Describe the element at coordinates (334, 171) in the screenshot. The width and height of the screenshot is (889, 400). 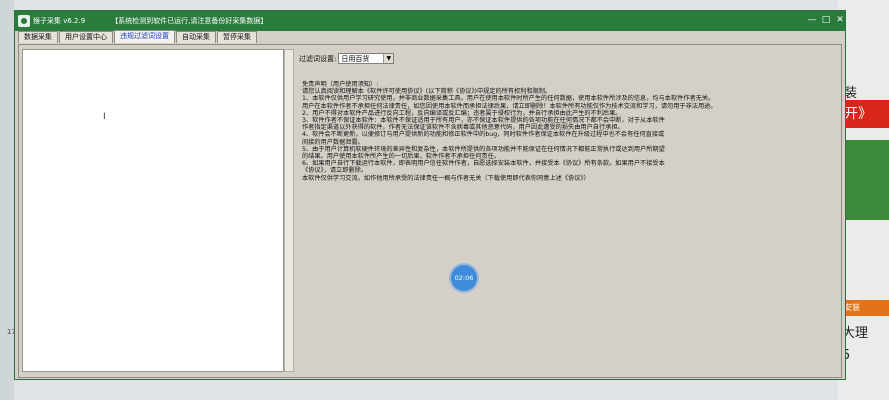
I see `disclaimer-line: 《协议》，请立即删除。` at that location.